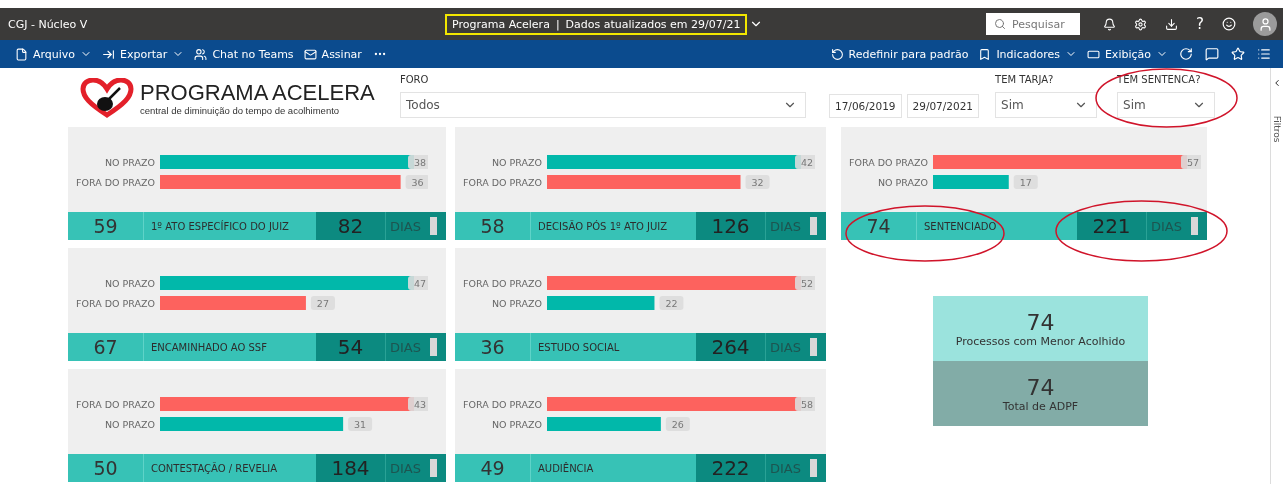 This screenshot has width=1283, height=484. I want to click on sentenca-dropdown: Sim, so click(1166, 105).